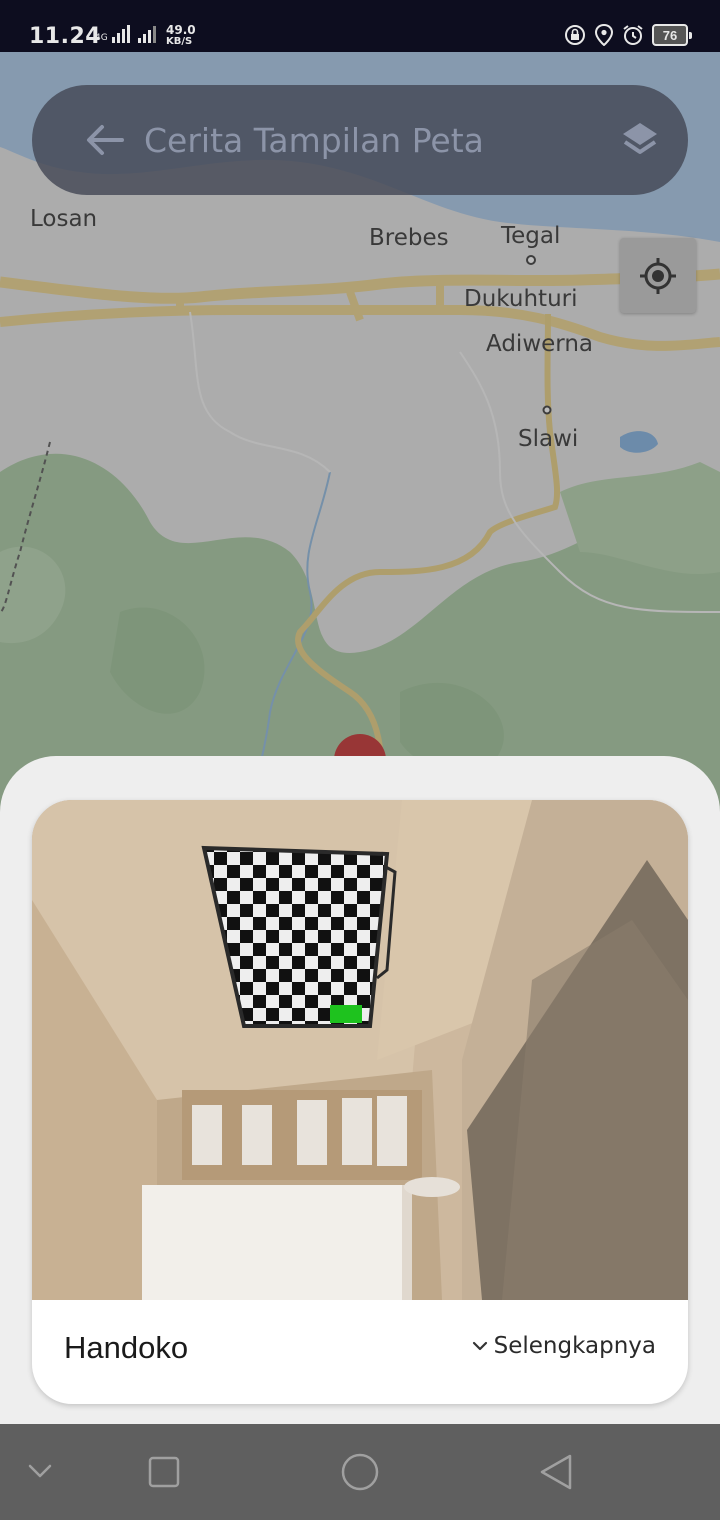  I want to click on status-bar: 11.24 4G 49.0 KB/S 76, so click(360, 26).